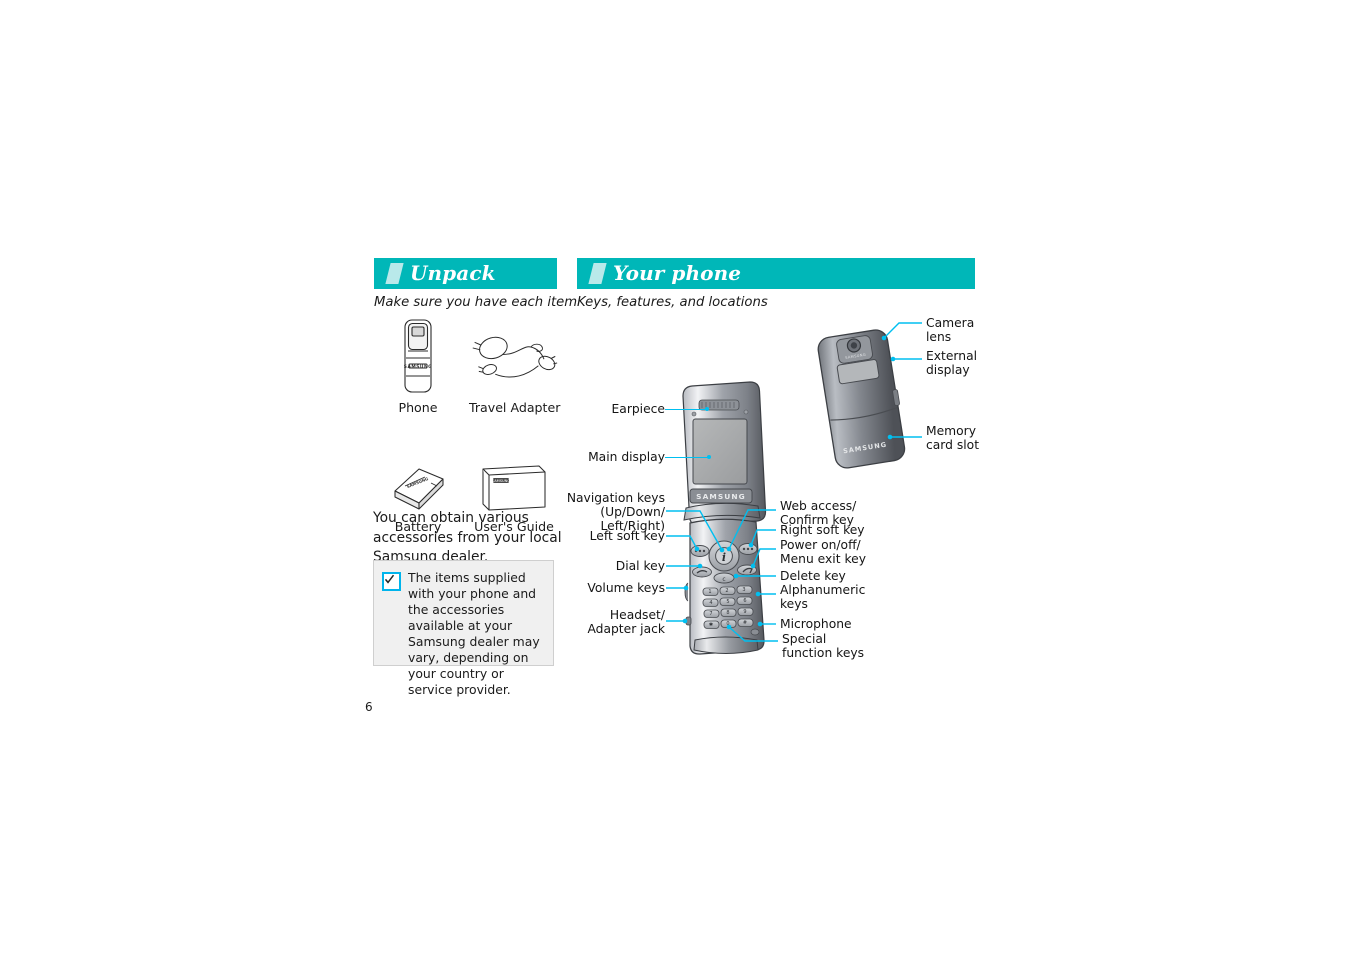  I want to click on label-special-keys-line1: Special, so click(804, 639).